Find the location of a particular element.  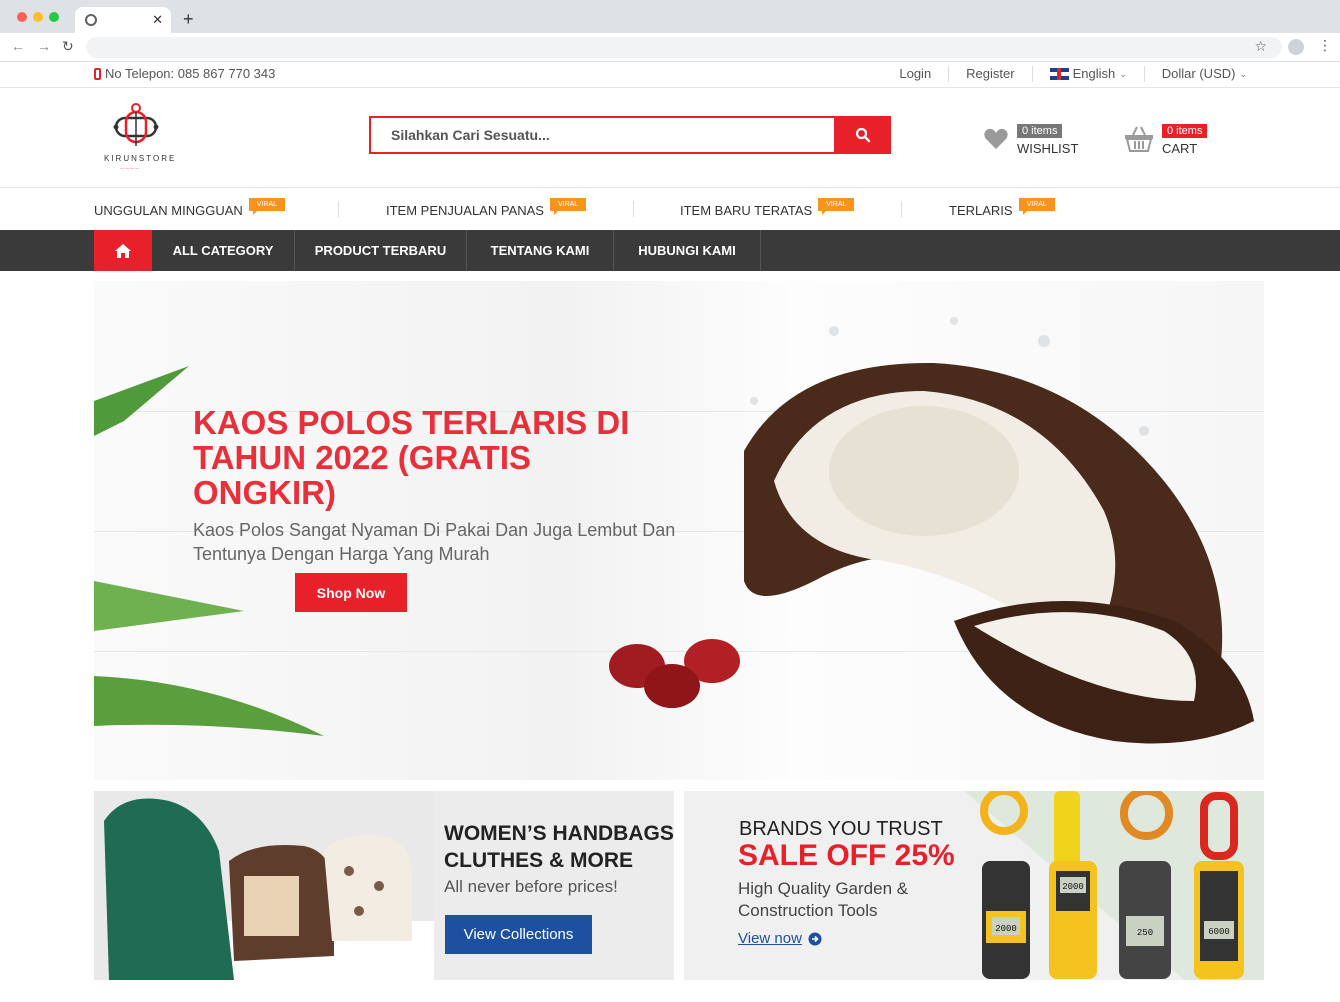

category-label: ITEM PENJUALAN PANAS is located at coordinates (465, 210).